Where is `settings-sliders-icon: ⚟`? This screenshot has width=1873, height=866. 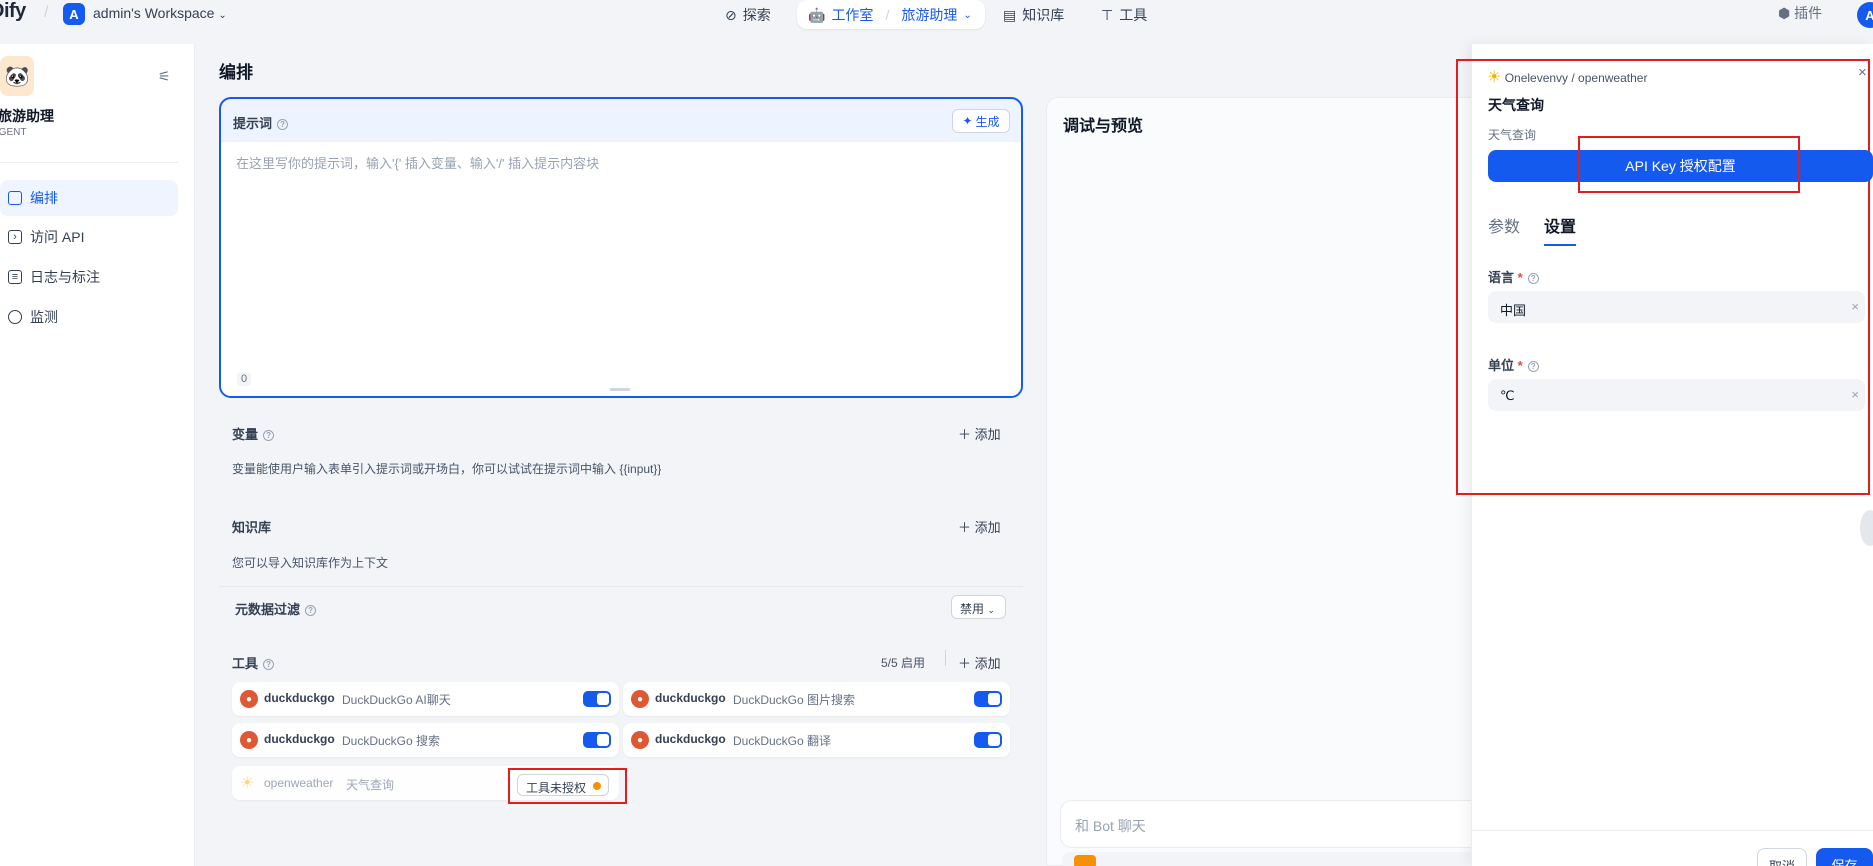 settings-sliders-icon: ⚟ is located at coordinates (164, 76).